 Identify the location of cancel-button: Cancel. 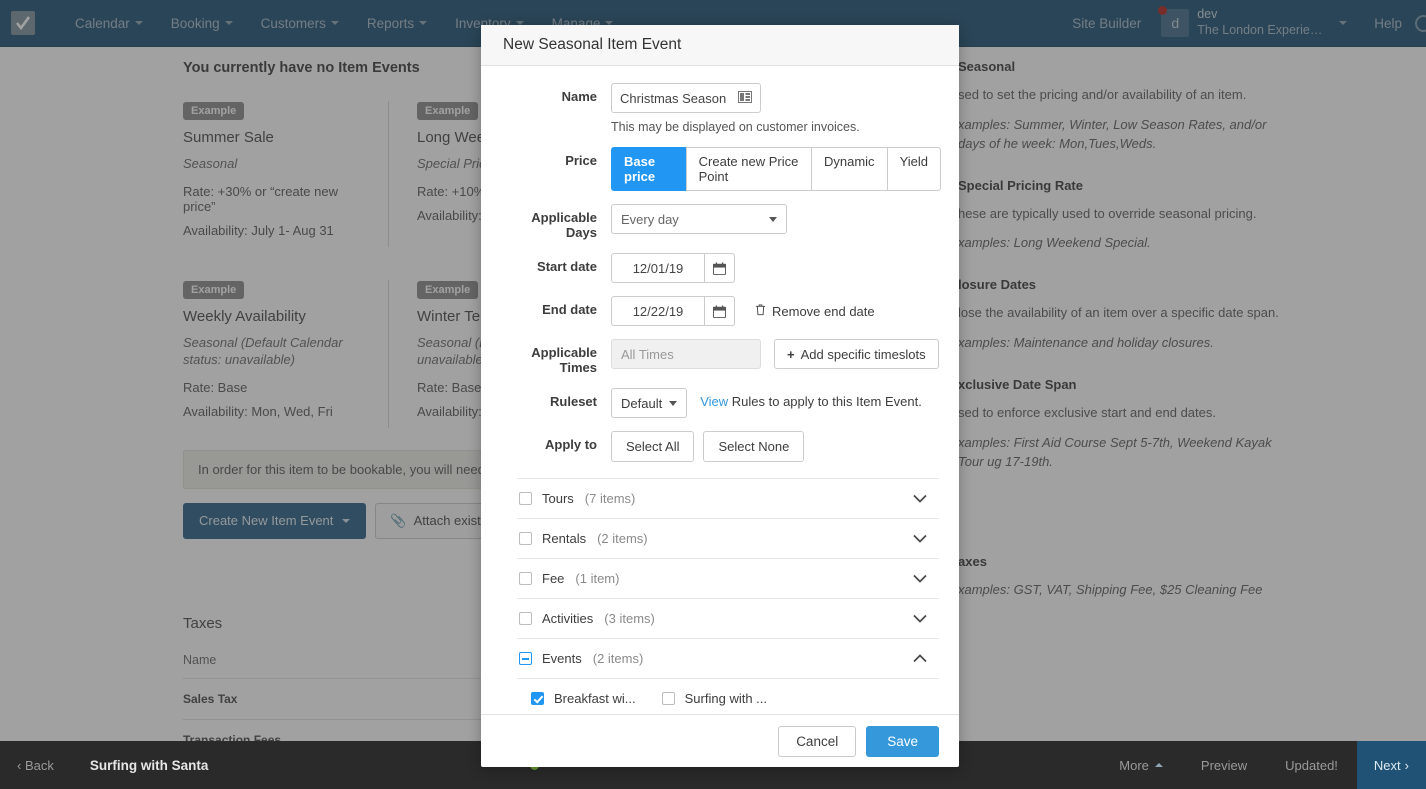
(817, 741).